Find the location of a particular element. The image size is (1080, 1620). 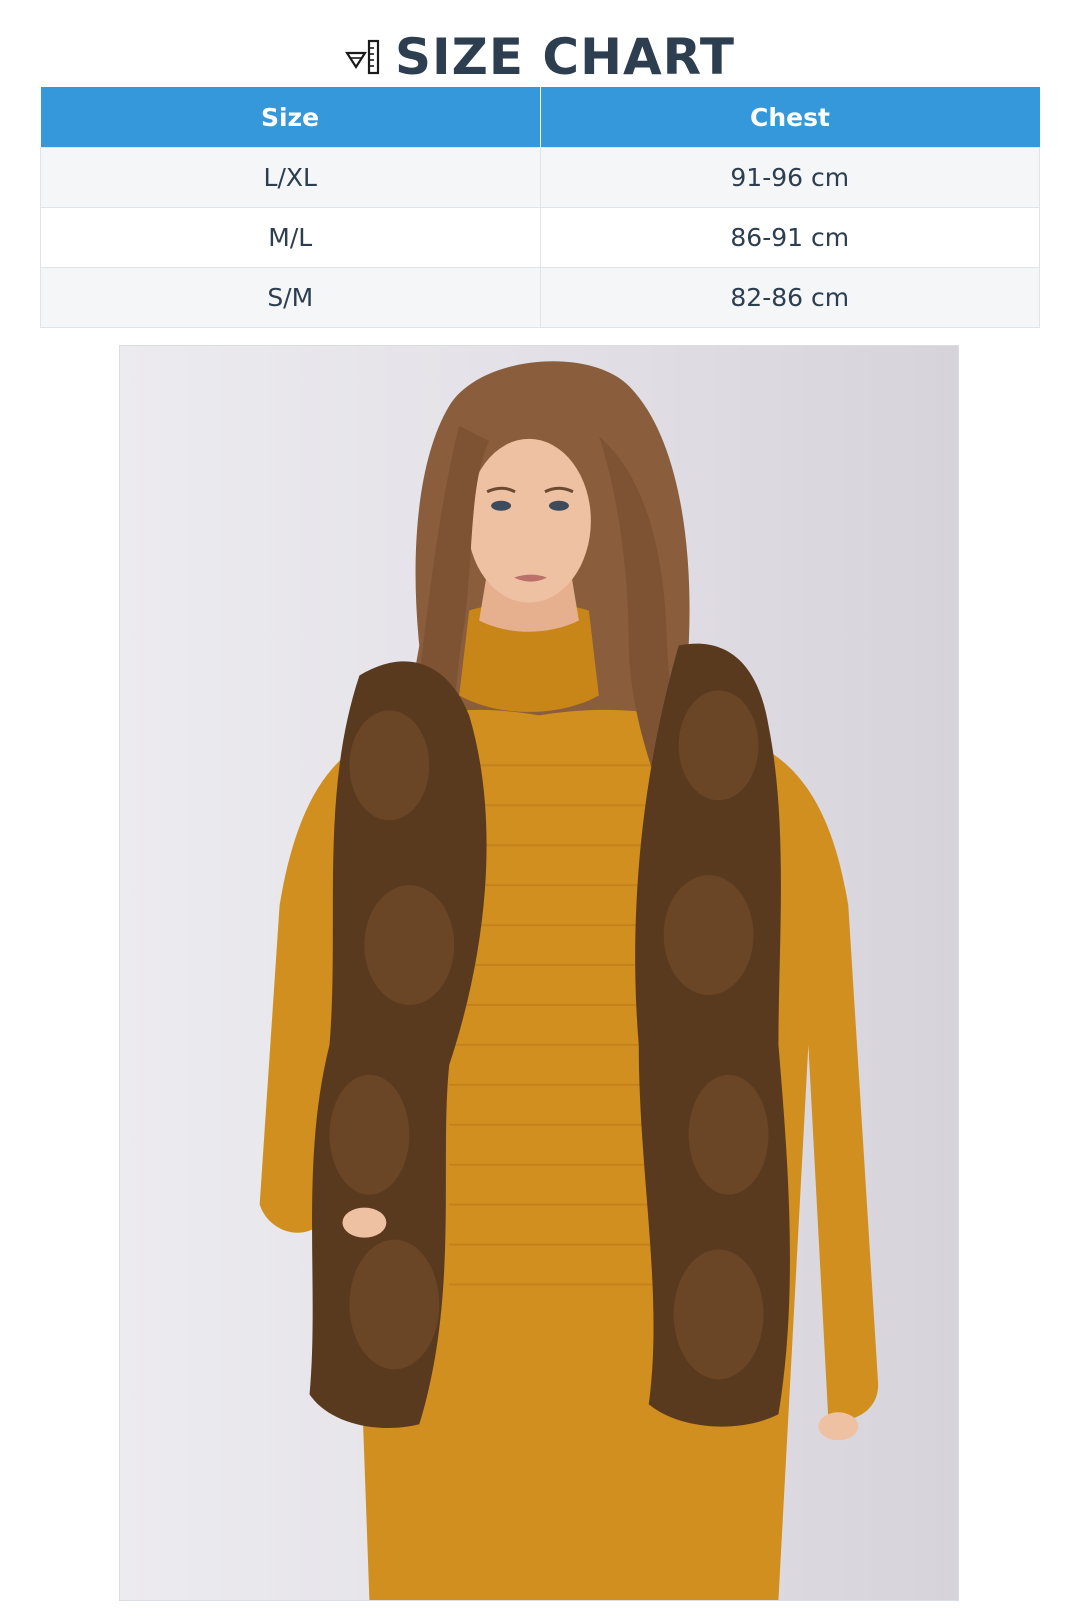

size-cell: M/L is located at coordinates (290, 237).